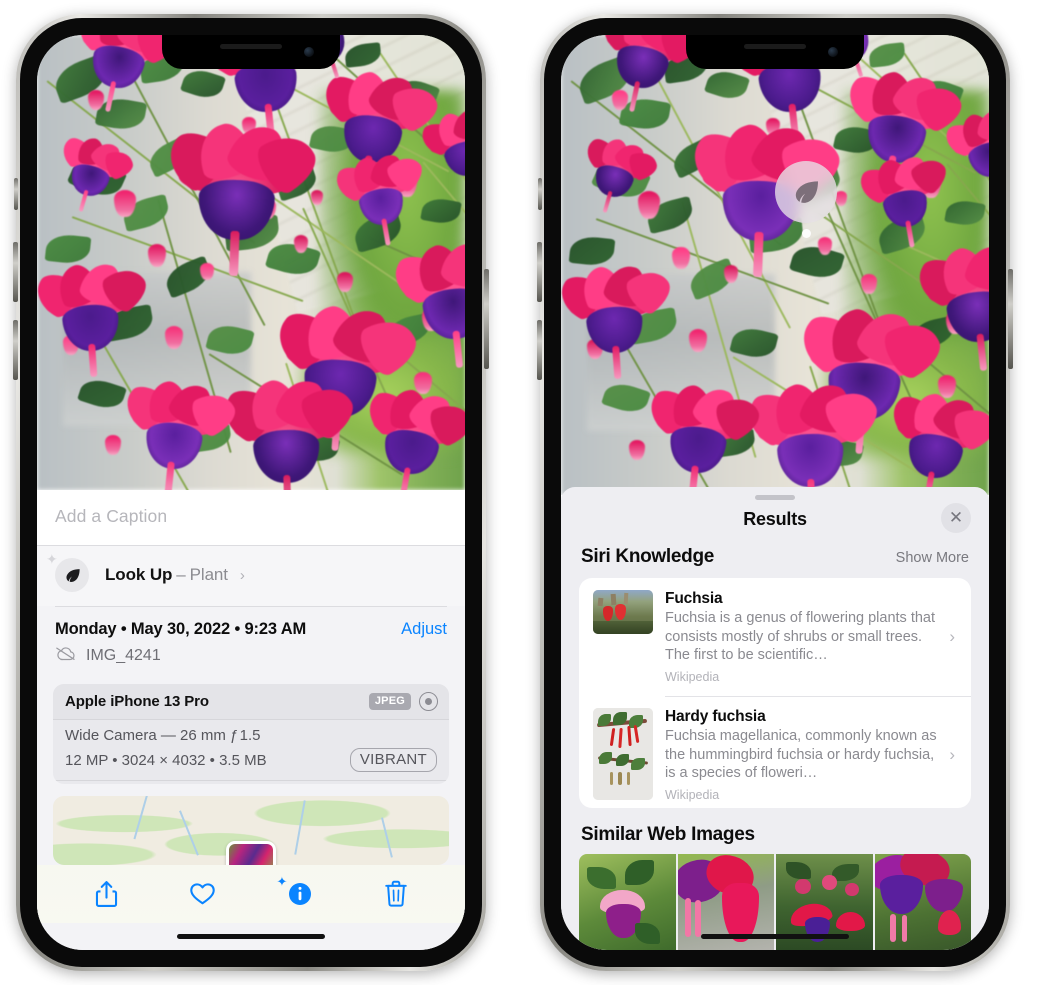 The width and height of the screenshot is (1055, 985). Describe the element at coordinates (111, 516) in the screenshot. I see `caption-placeholder: Add a Caption` at that location.